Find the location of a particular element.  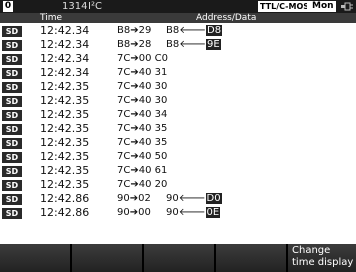

table-row: SD 12:42.34 7C➔40 31 is located at coordinates (178, 73).